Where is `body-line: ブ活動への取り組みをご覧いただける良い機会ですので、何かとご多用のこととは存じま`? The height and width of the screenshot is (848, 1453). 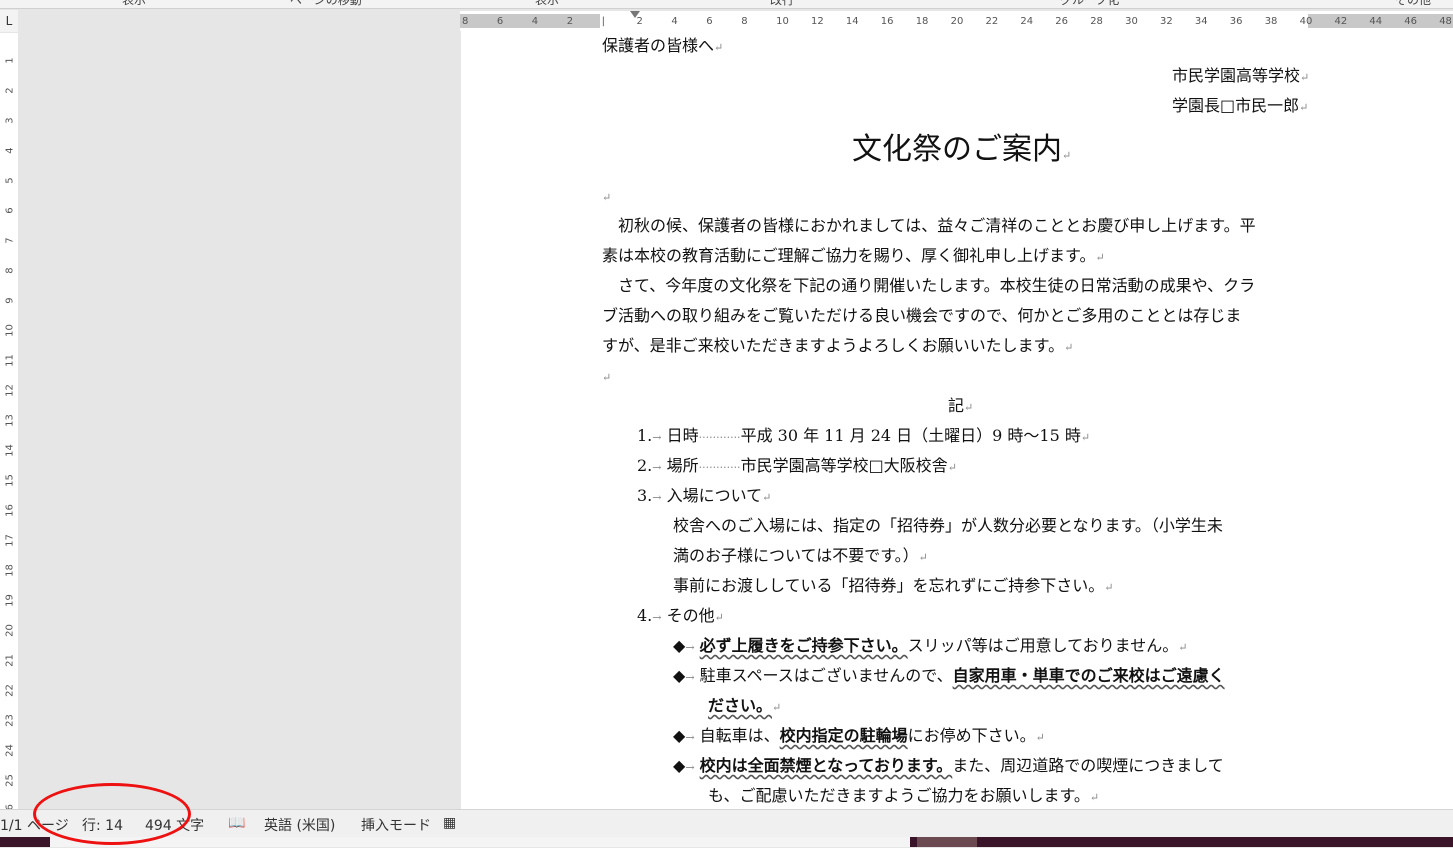 body-line: ブ活動への取り組みをご覧いただける良い機会ですので、何かとご多用のこととは存じま is located at coordinates (922, 315).